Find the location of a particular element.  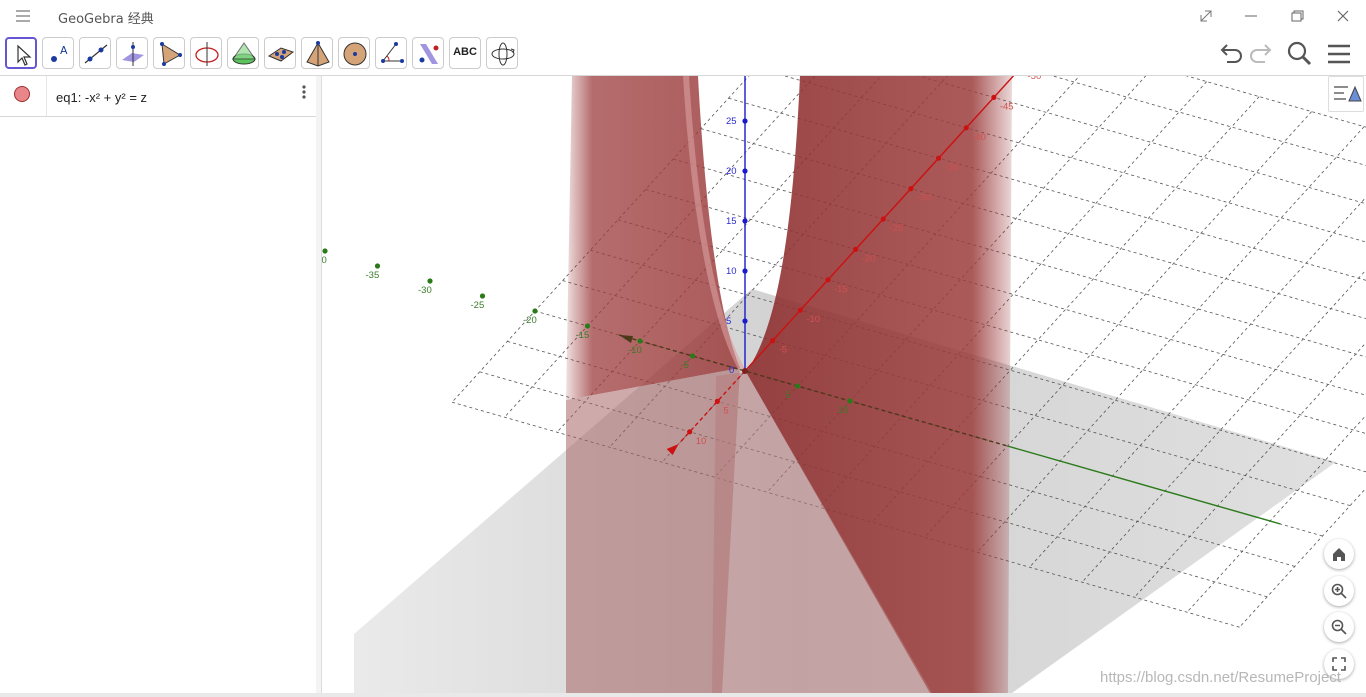

z-axis-tick-label: 20 is located at coordinates (731, 171).